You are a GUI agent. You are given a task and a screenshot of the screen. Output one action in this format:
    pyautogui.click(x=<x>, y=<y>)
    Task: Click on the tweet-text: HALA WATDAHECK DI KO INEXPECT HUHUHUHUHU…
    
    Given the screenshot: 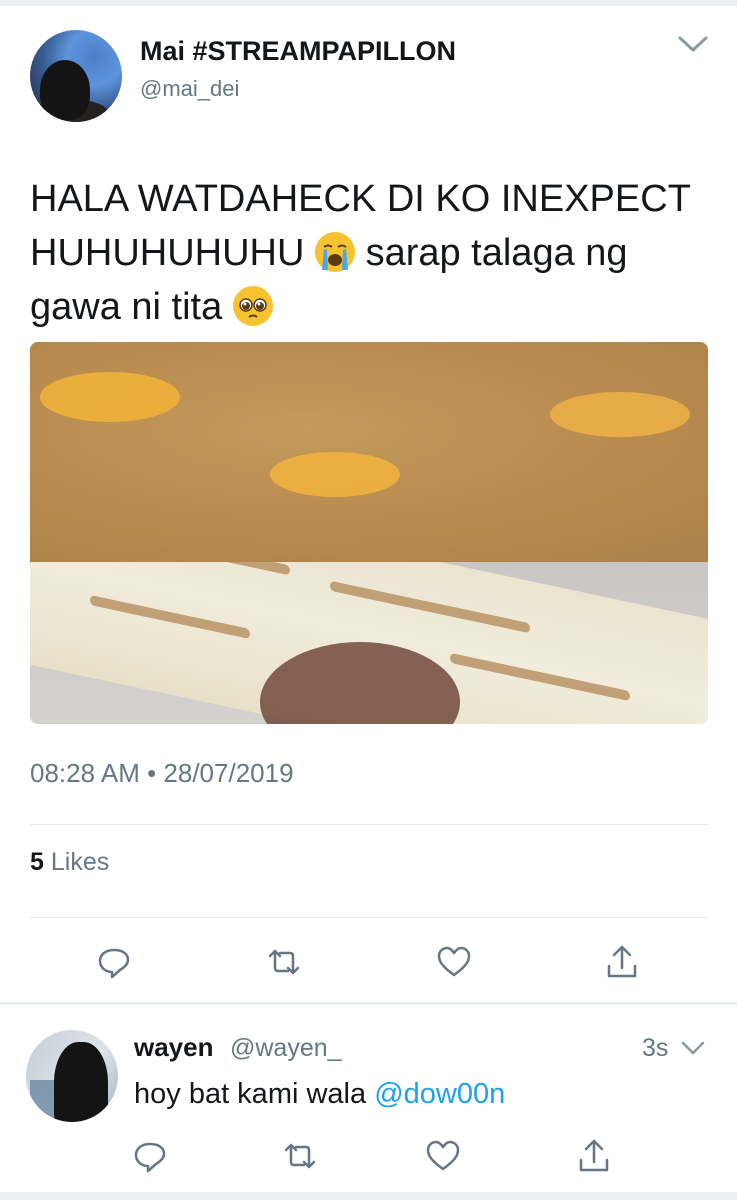 What is the action you would take?
    pyautogui.click(x=375, y=253)
    